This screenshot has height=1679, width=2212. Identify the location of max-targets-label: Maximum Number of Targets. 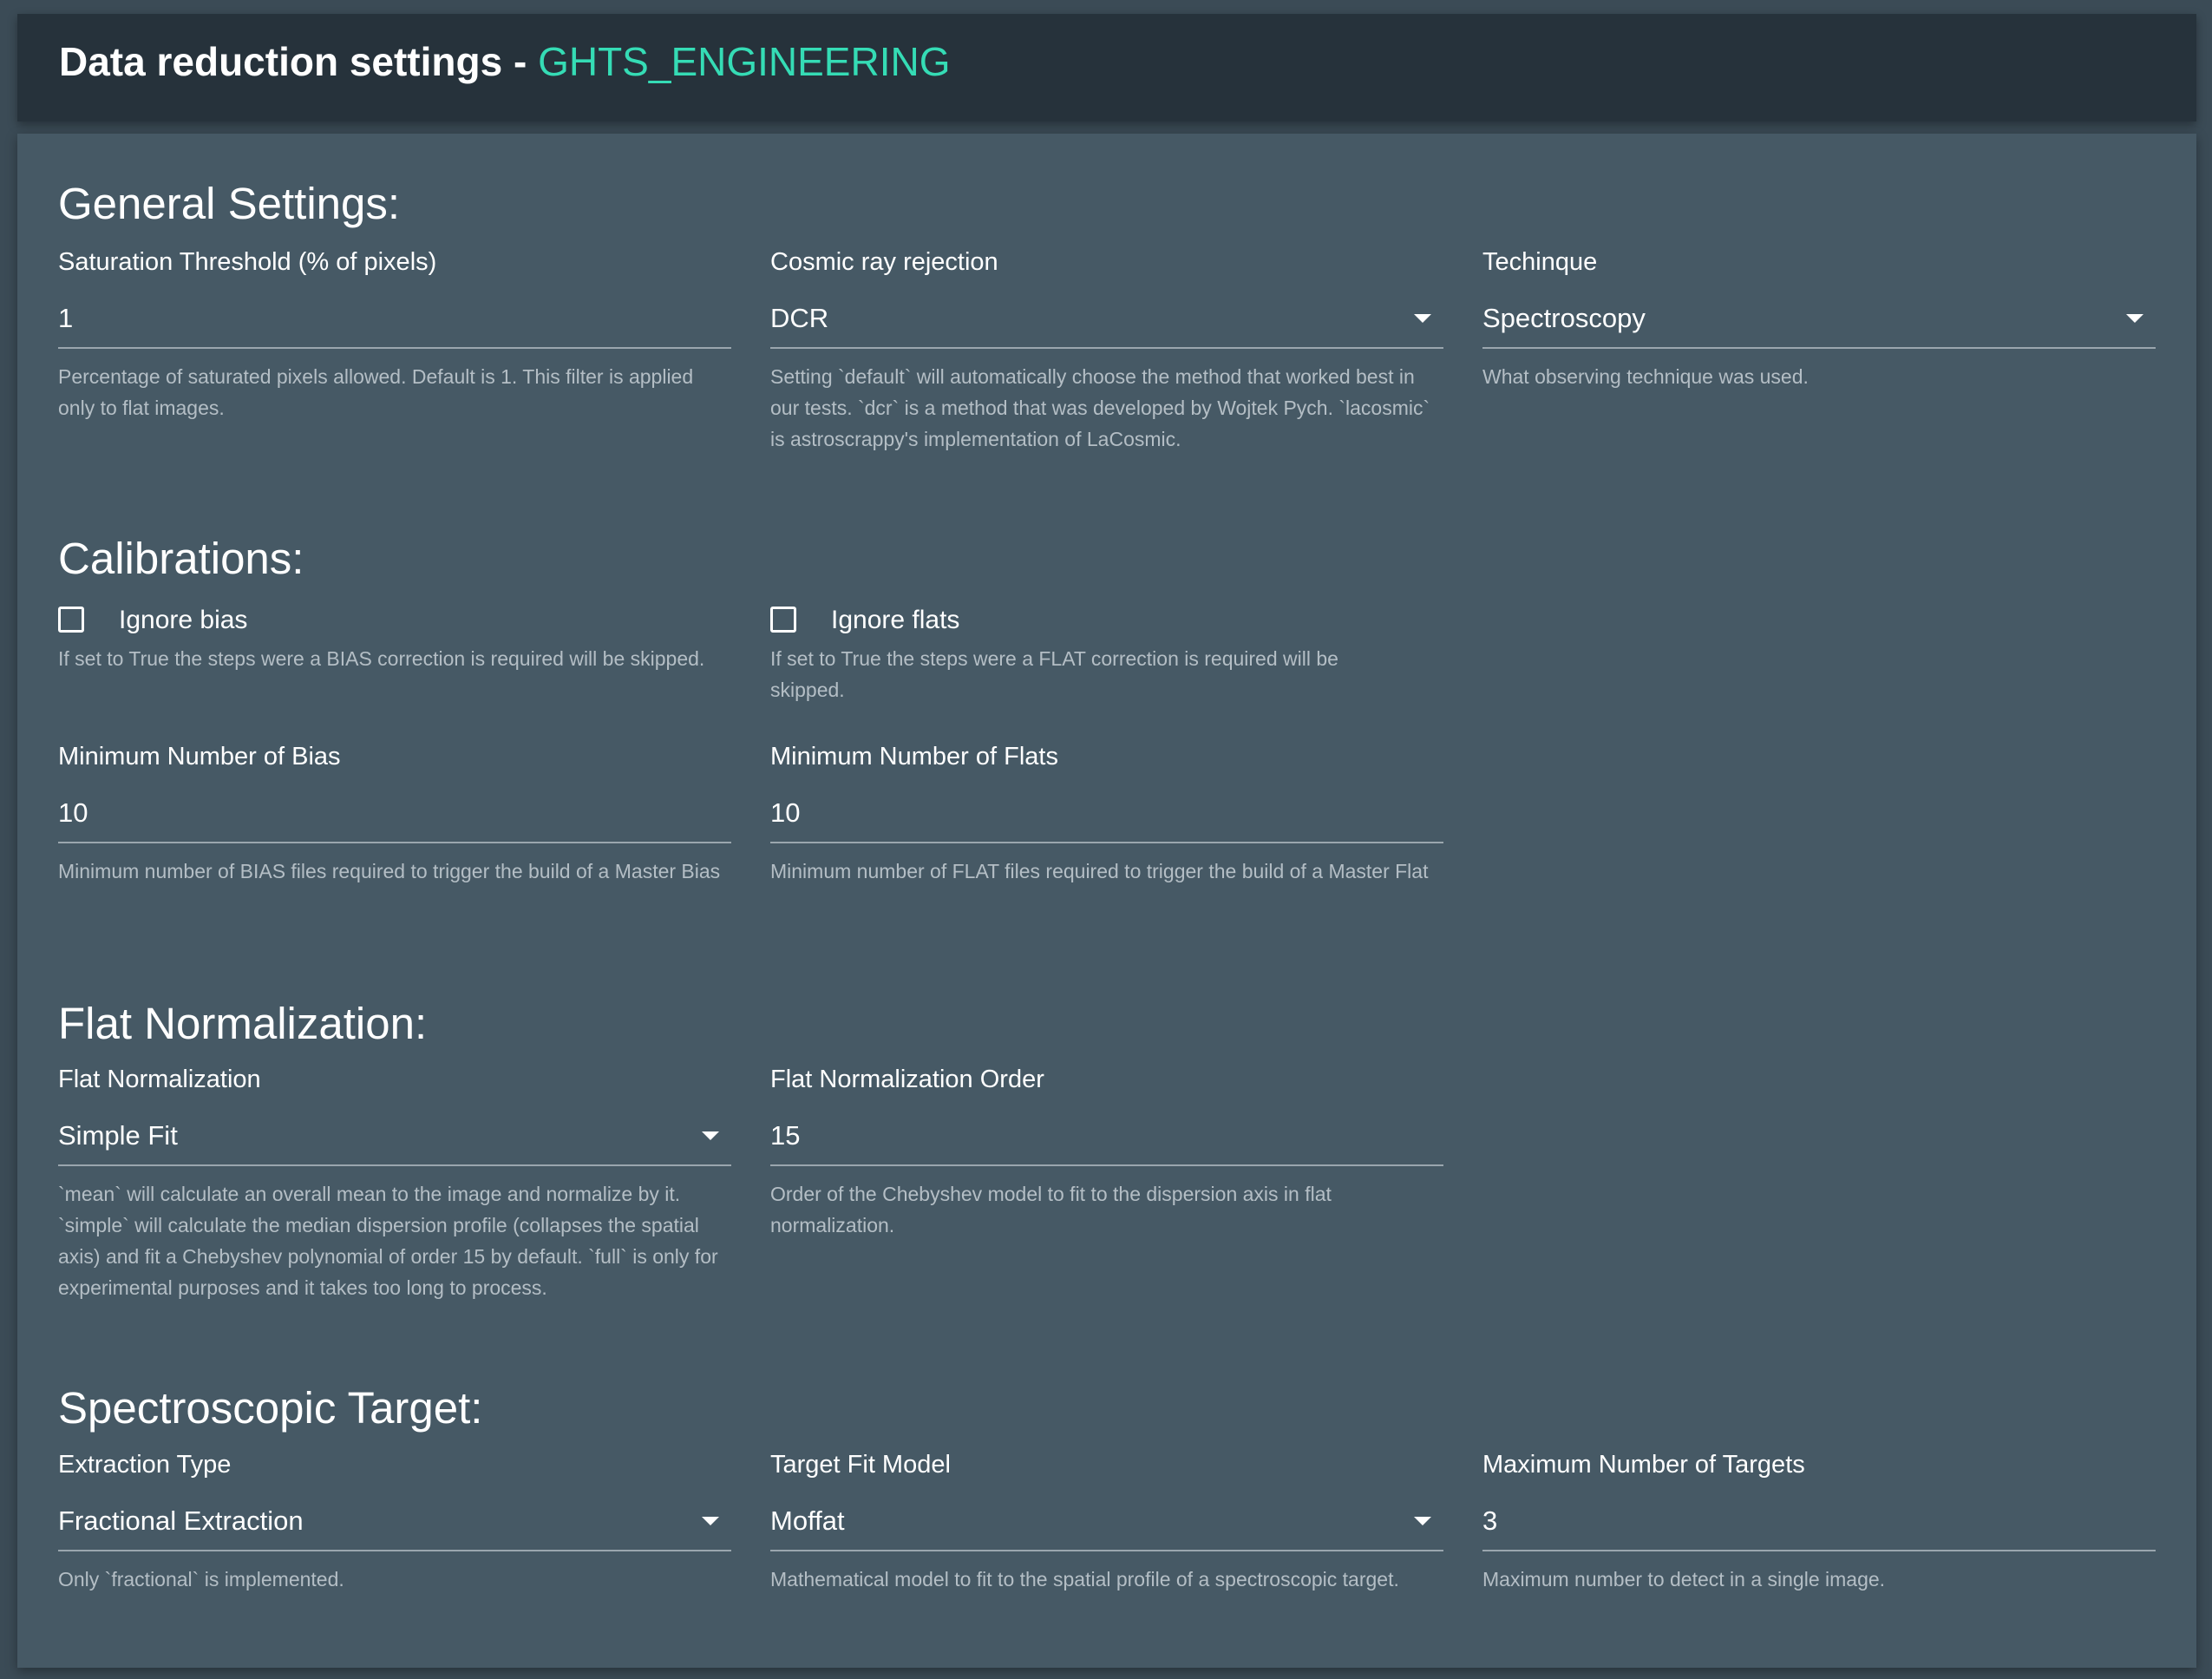
(1643, 1465).